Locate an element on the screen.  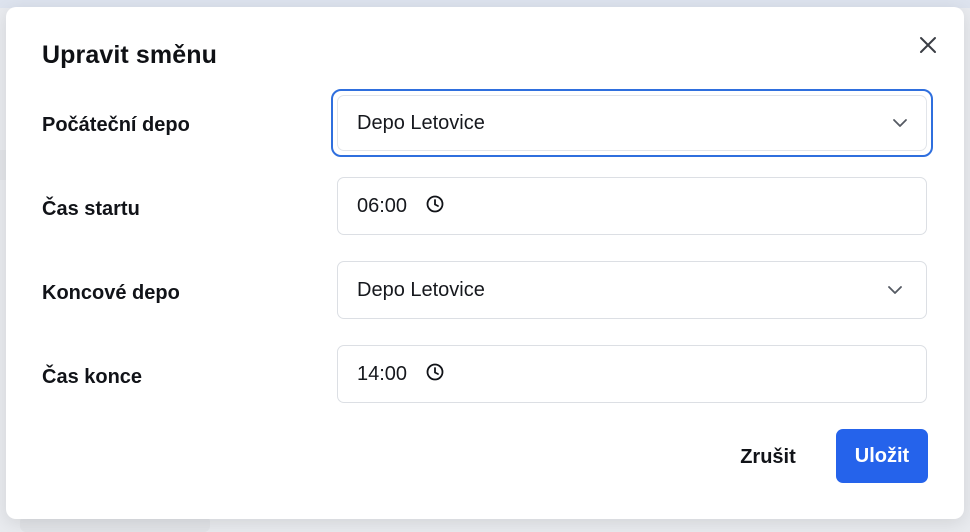
end-time-input: 14:00 is located at coordinates (632, 374).